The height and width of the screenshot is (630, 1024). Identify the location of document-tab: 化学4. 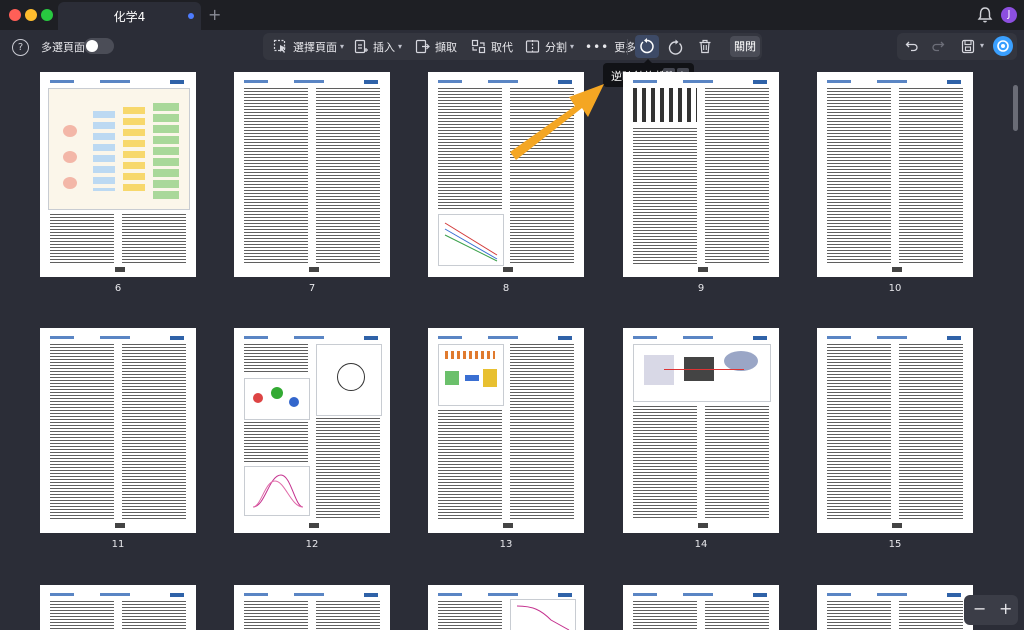
(129, 16).